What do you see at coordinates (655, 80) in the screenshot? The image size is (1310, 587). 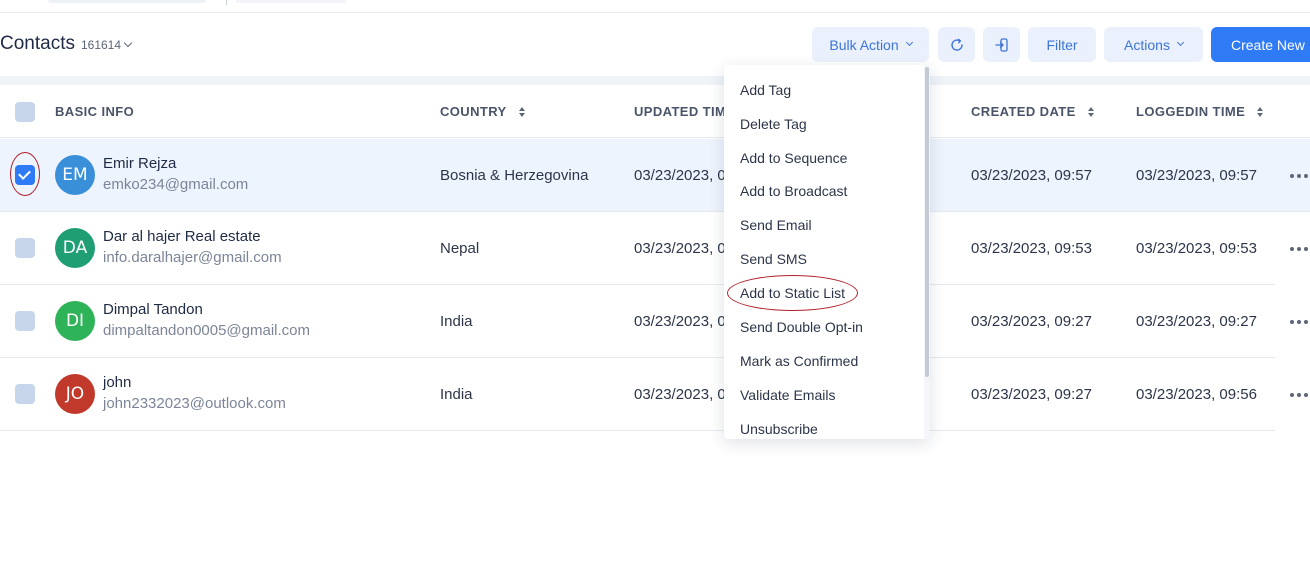 I see `header-divider-band` at bounding box center [655, 80].